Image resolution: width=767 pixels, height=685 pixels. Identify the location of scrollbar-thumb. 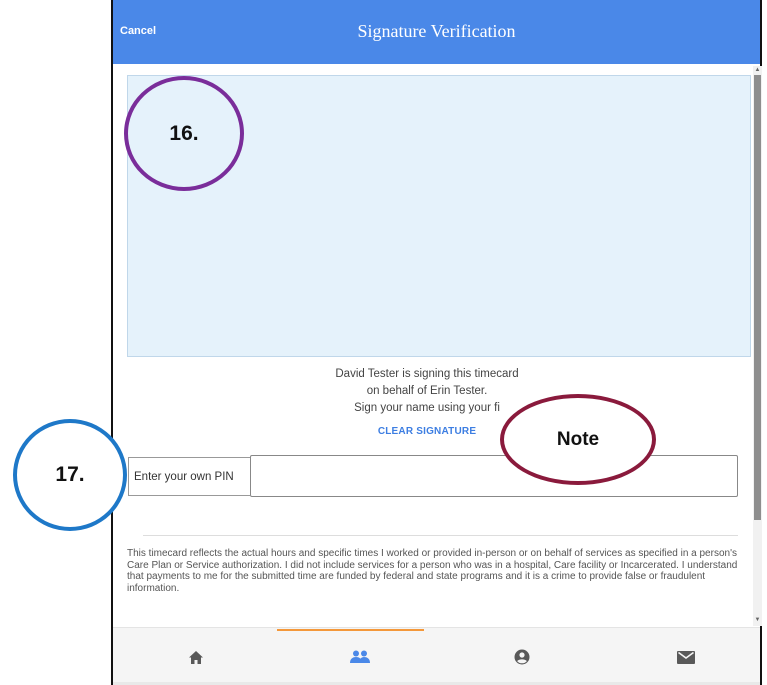
(757, 297).